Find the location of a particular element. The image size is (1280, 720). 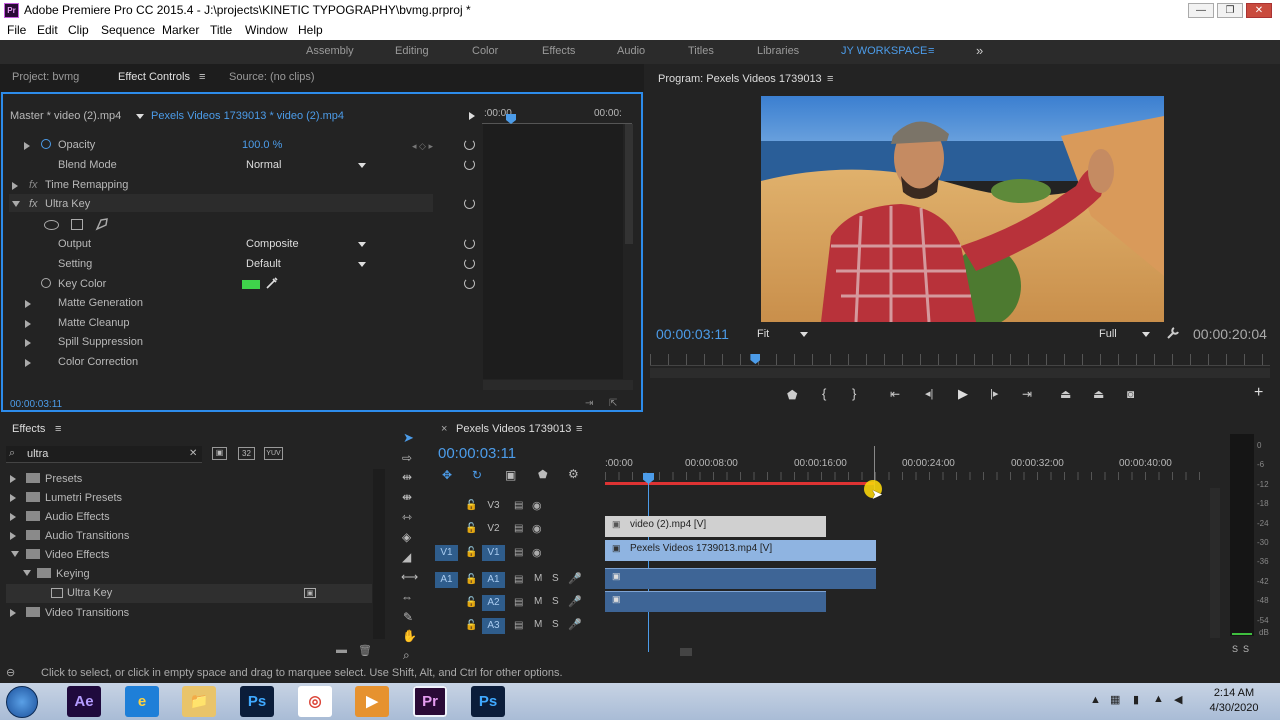

timeline-h-scroll is located at coordinates (686, 652).